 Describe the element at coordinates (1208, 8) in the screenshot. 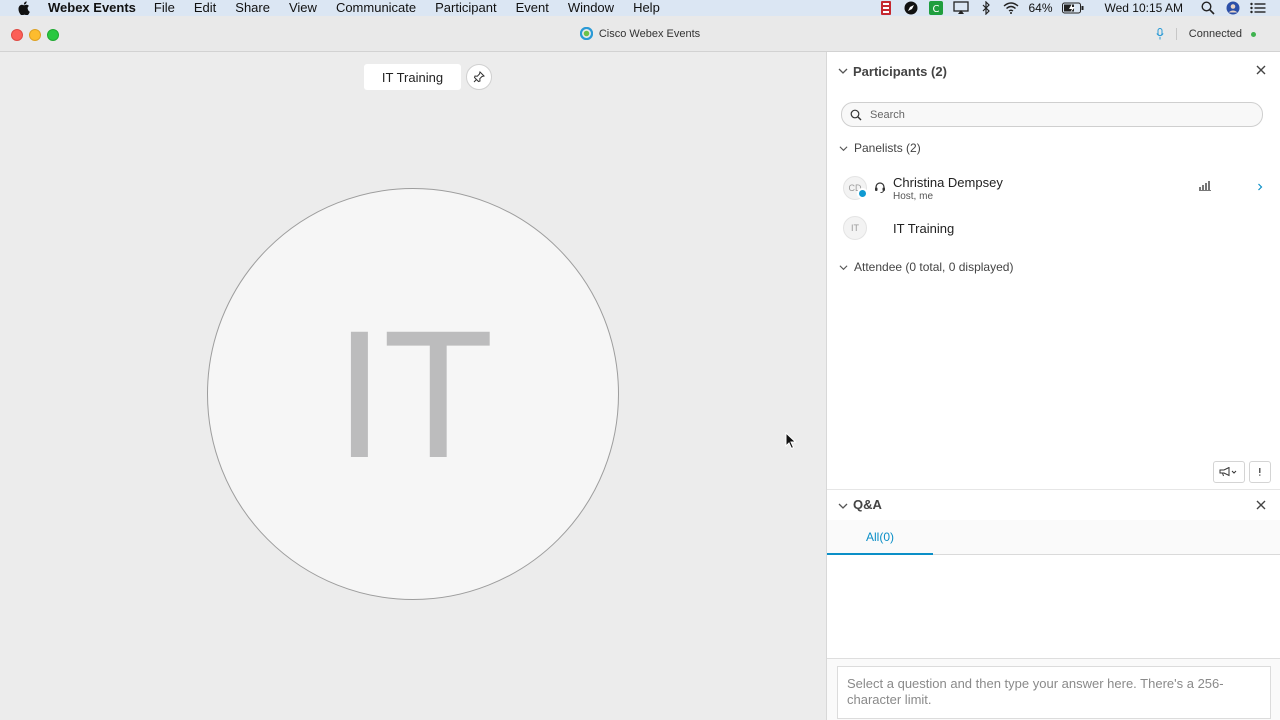

I see `spotlight-search-icon` at that location.